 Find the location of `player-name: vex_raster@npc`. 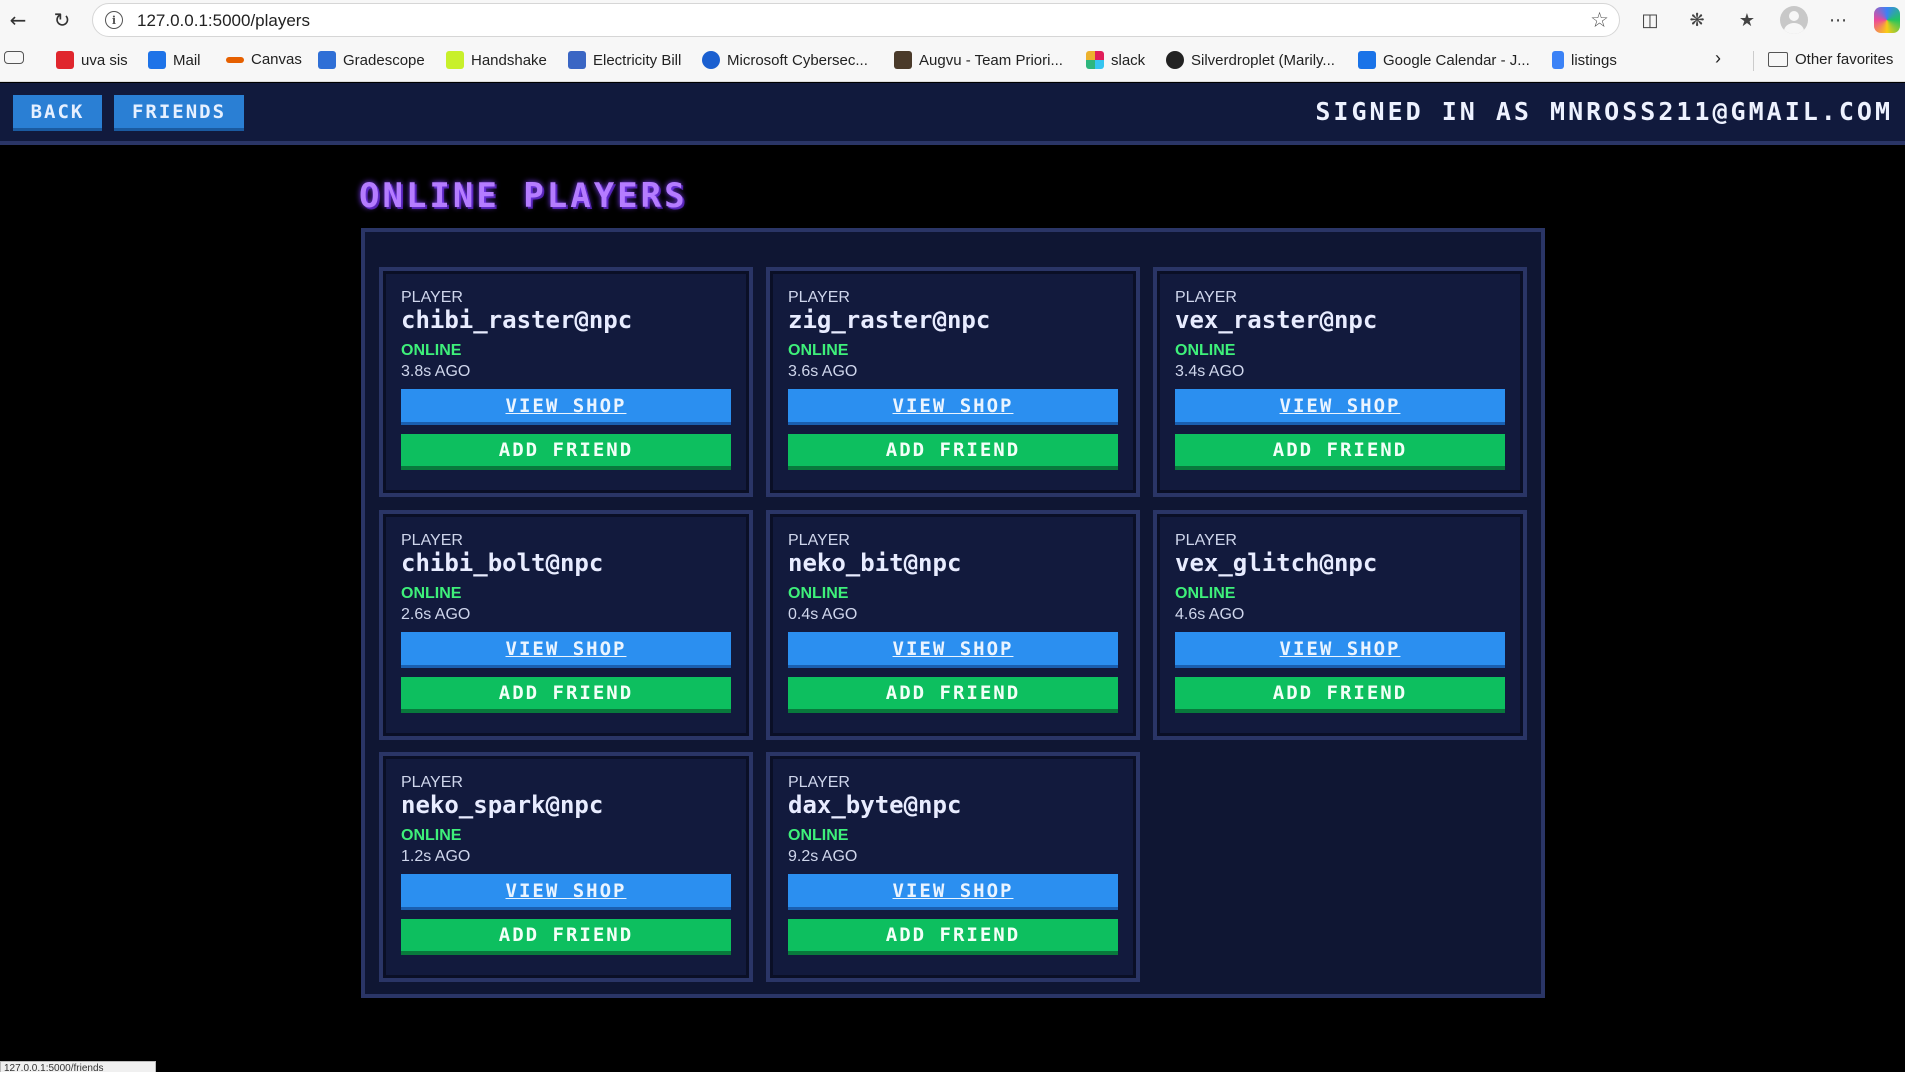

player-name: vex_raster@npc is located at coordinates (1276, 320).